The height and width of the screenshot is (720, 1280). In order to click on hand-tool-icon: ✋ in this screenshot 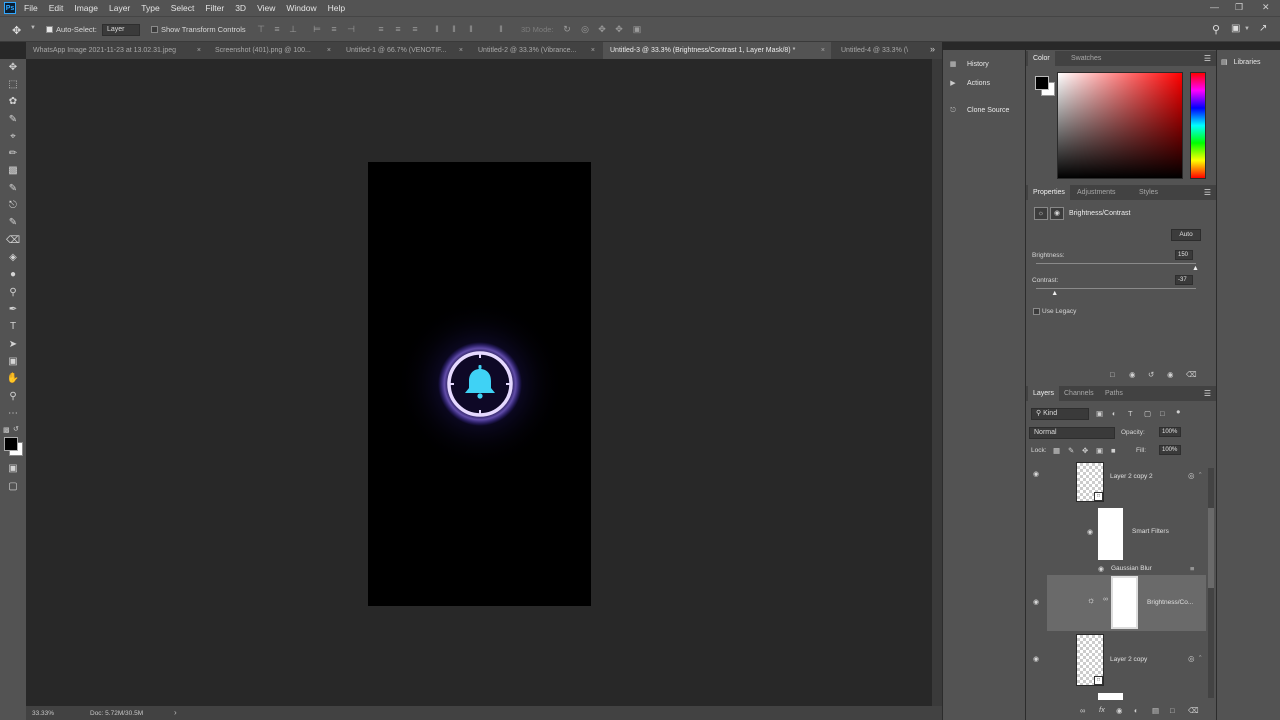, I will do `click(13, 379)`.